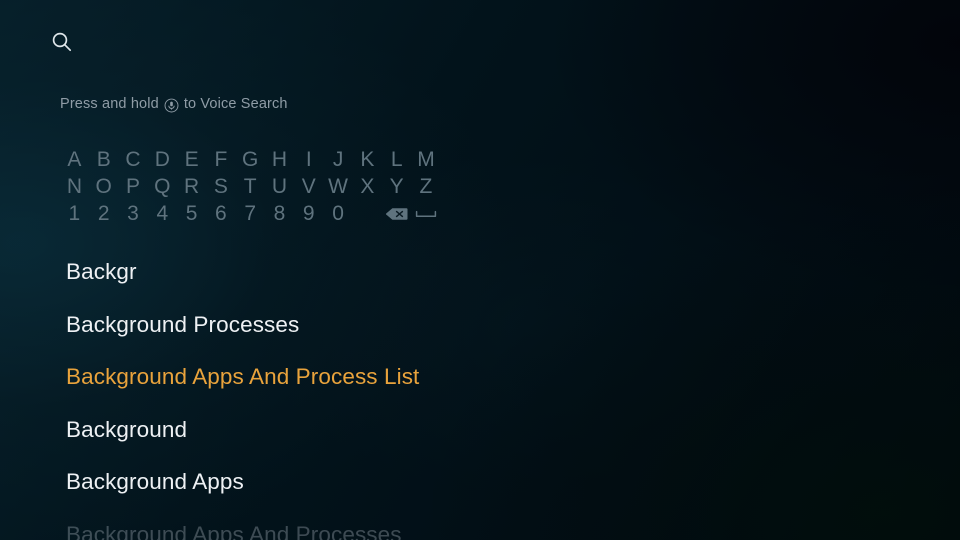 This screenshot has width=960, height=540. Describe the element at coordinates (133, 213) in the screenshot. I see `key-3: 3` at that location.